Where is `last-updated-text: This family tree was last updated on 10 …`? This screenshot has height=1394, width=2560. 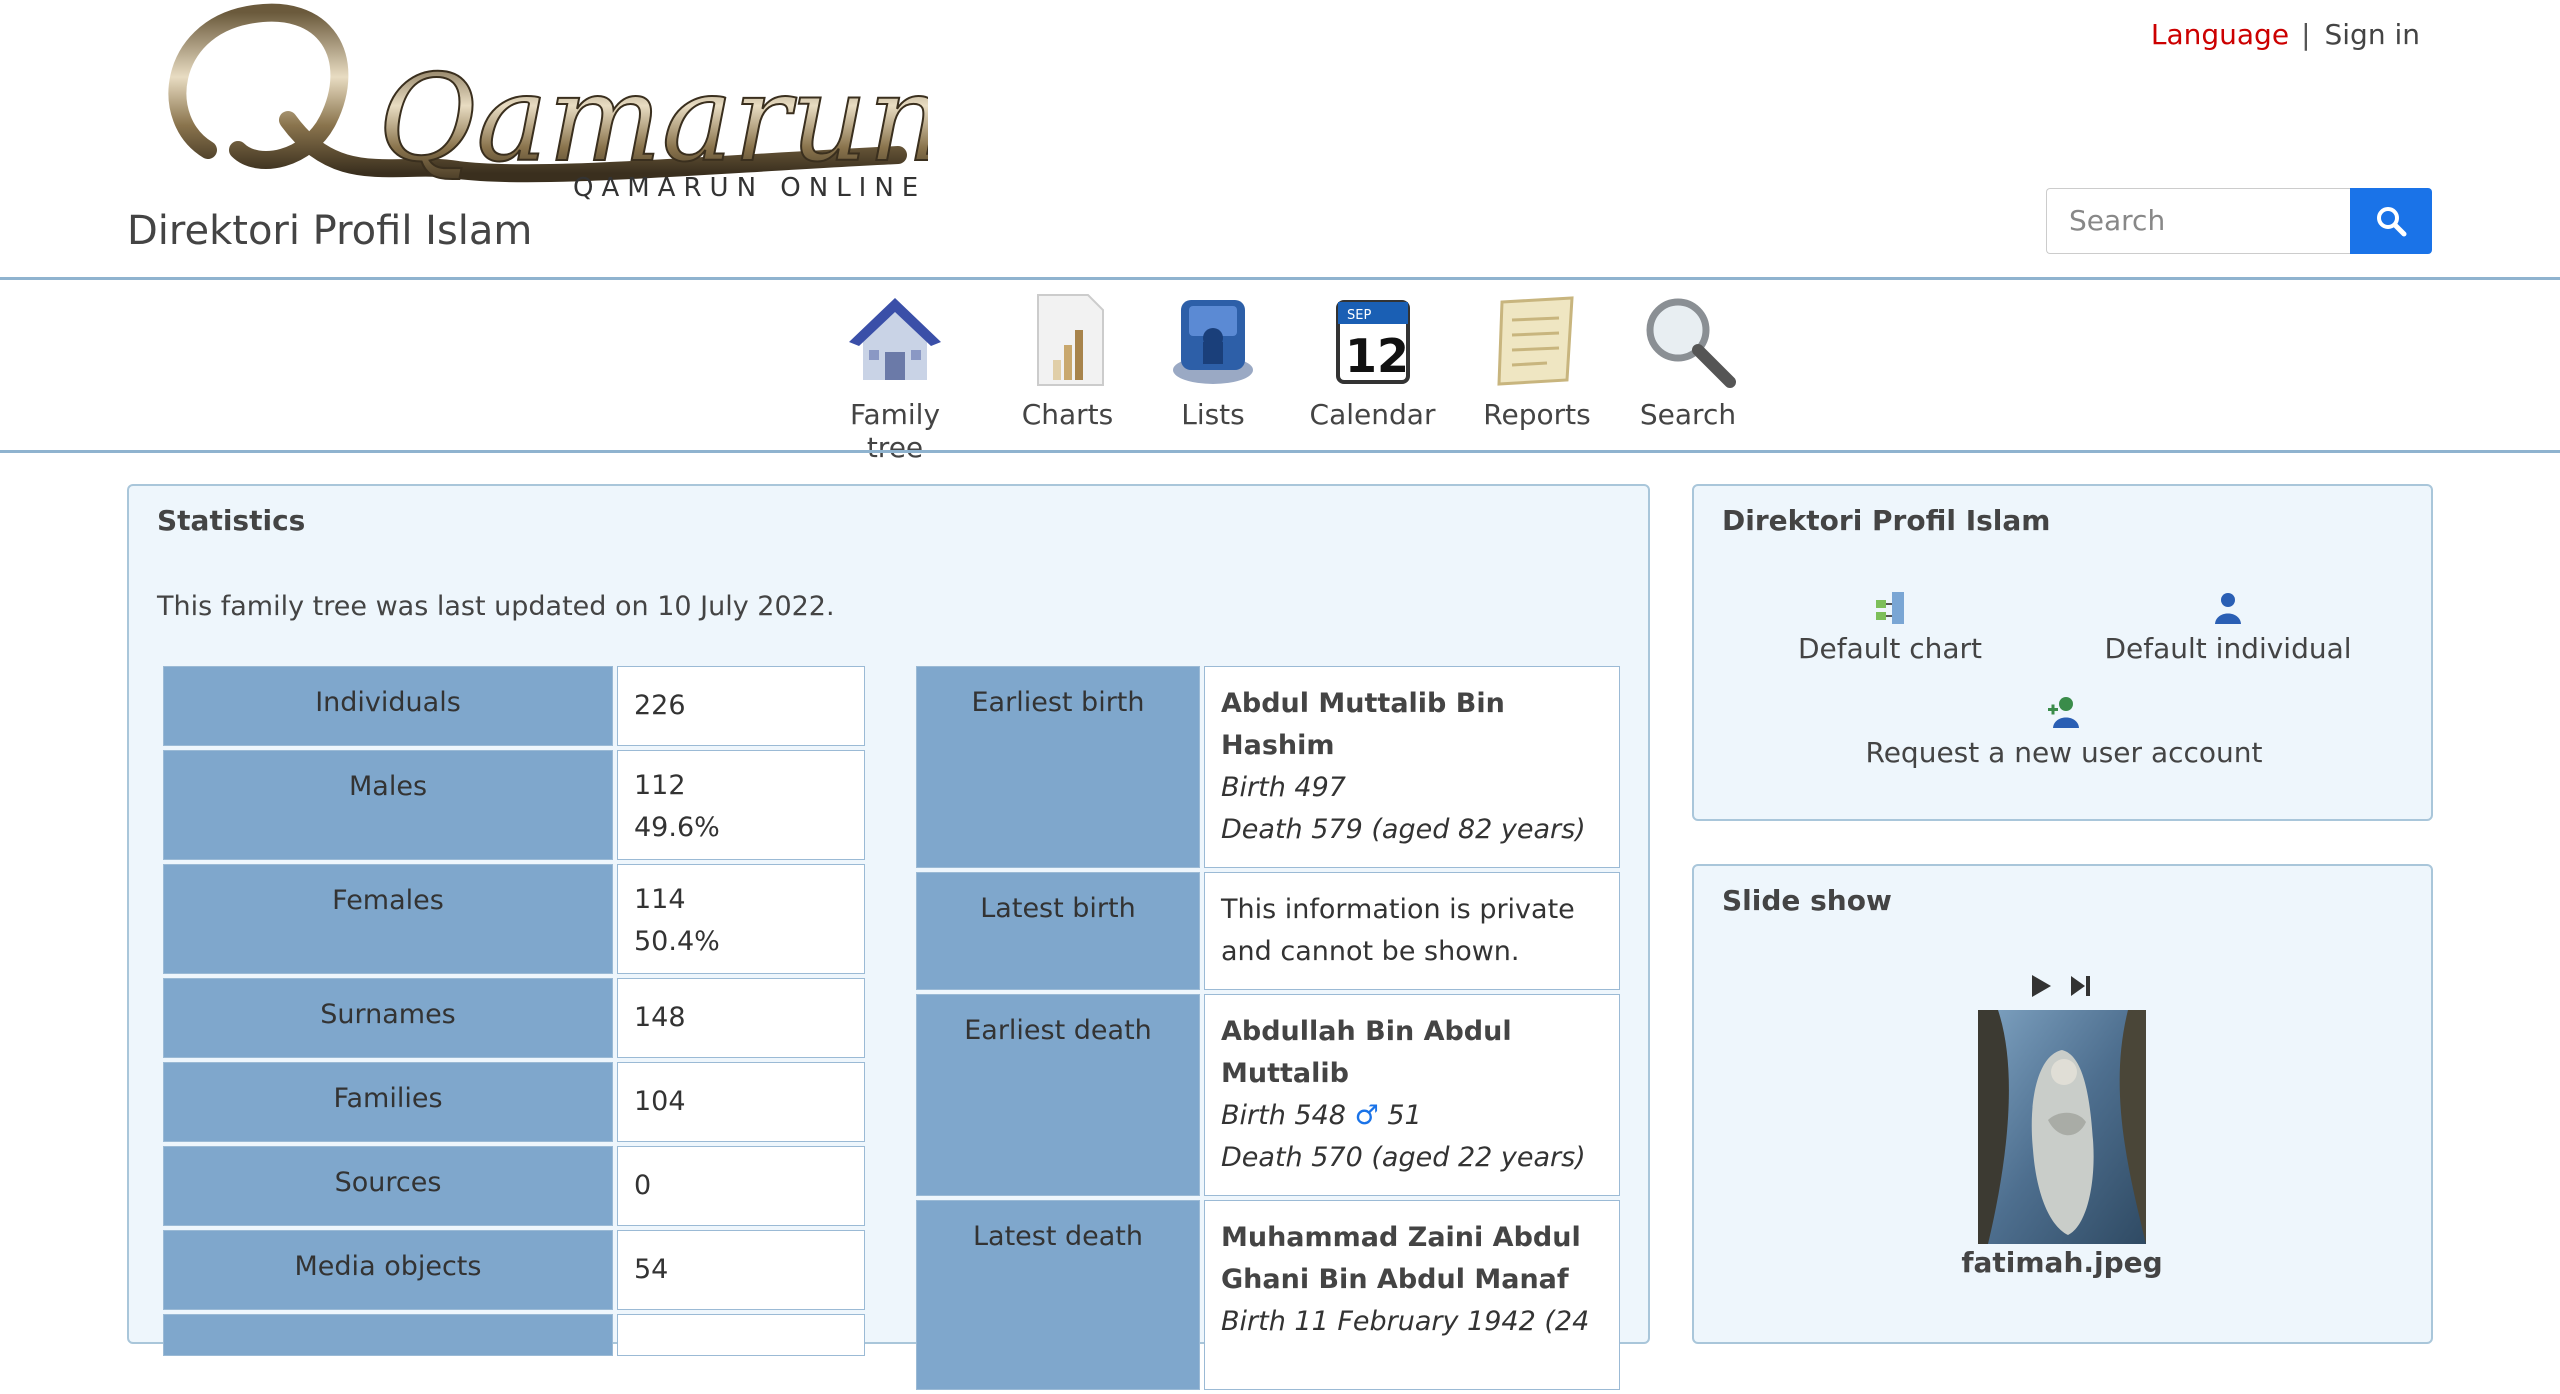
last-updated-text: This family tree was last updated on 10 … is located at coordinates (496, 606).